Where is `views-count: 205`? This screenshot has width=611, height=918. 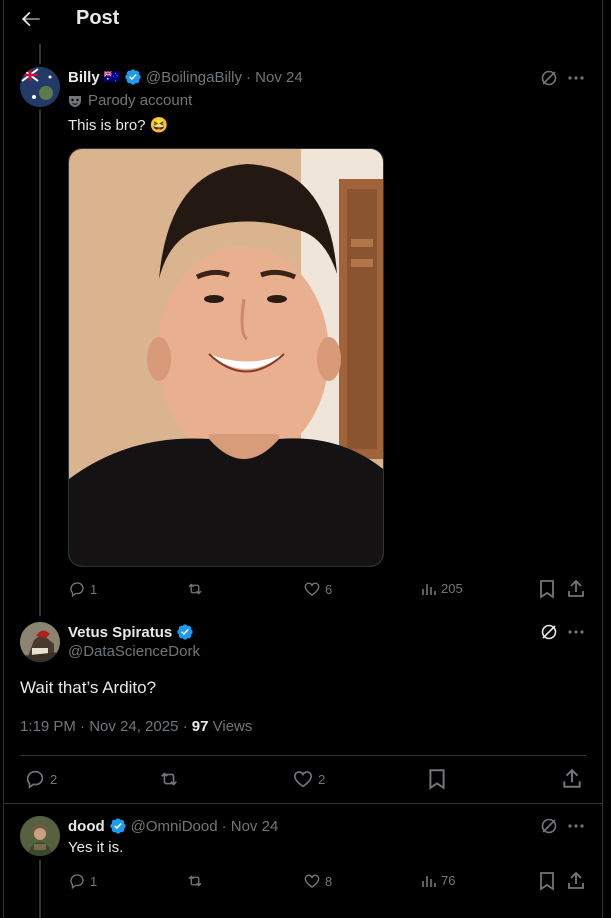
views-count: 205 is located at coordinates (452, 588).